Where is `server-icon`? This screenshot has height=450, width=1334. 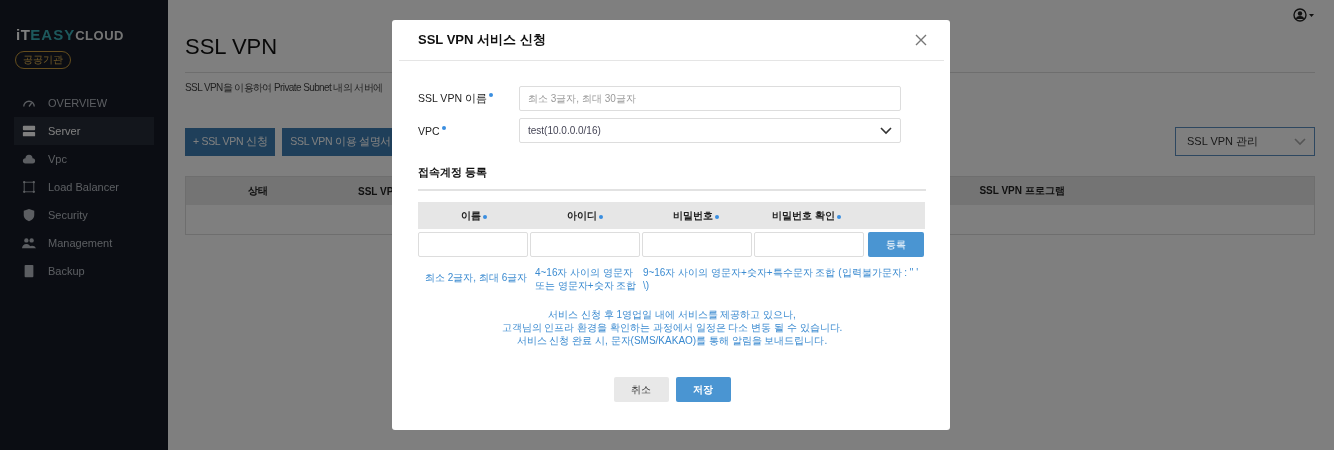 server-icon is located at coordinates (29, 131).